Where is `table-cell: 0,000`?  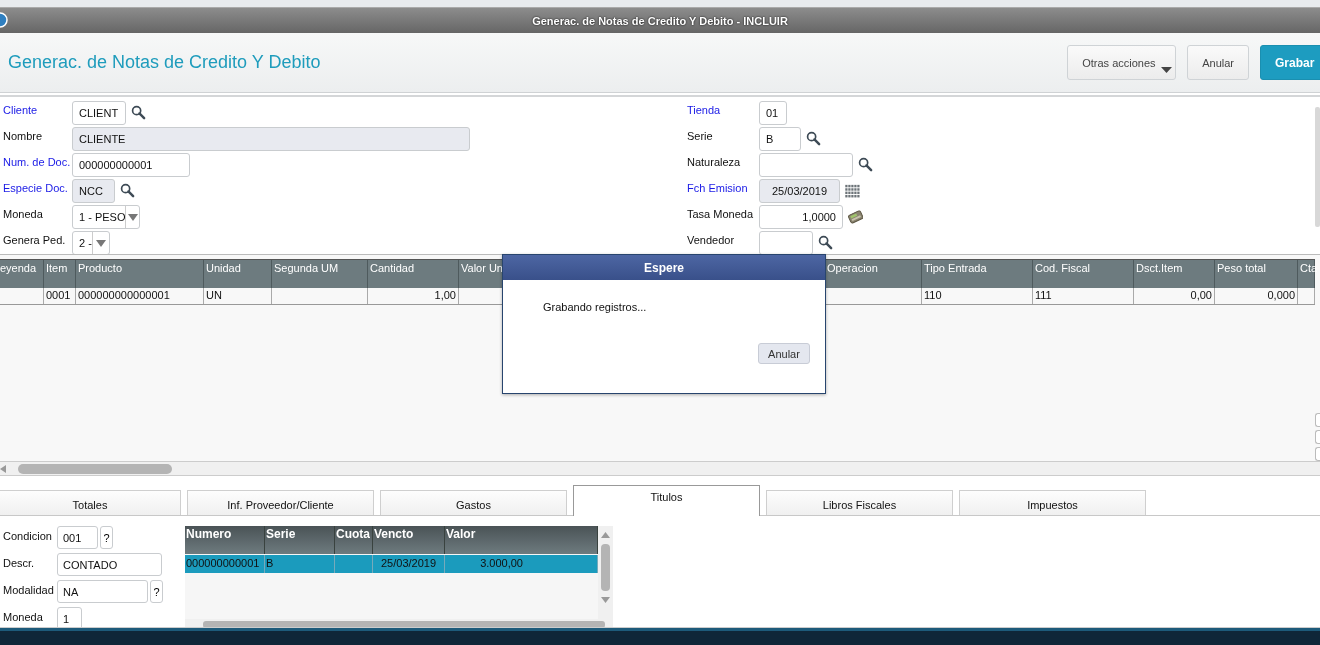
table-cell: 0,000 is located at coordinates (1256, 296).